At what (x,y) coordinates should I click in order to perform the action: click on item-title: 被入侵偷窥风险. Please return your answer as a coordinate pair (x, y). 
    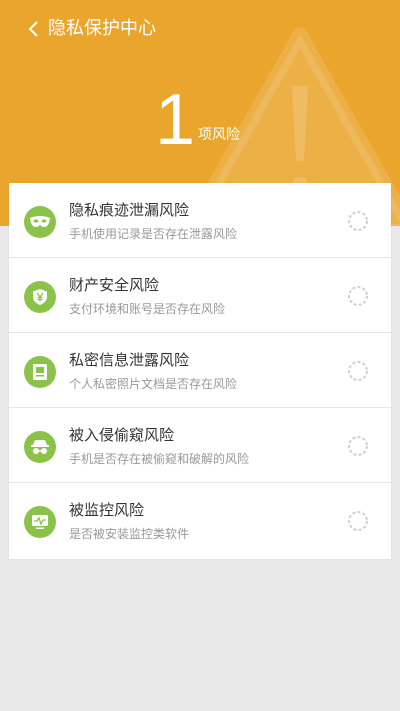
    Looking at the image, I should click on (122, 435).